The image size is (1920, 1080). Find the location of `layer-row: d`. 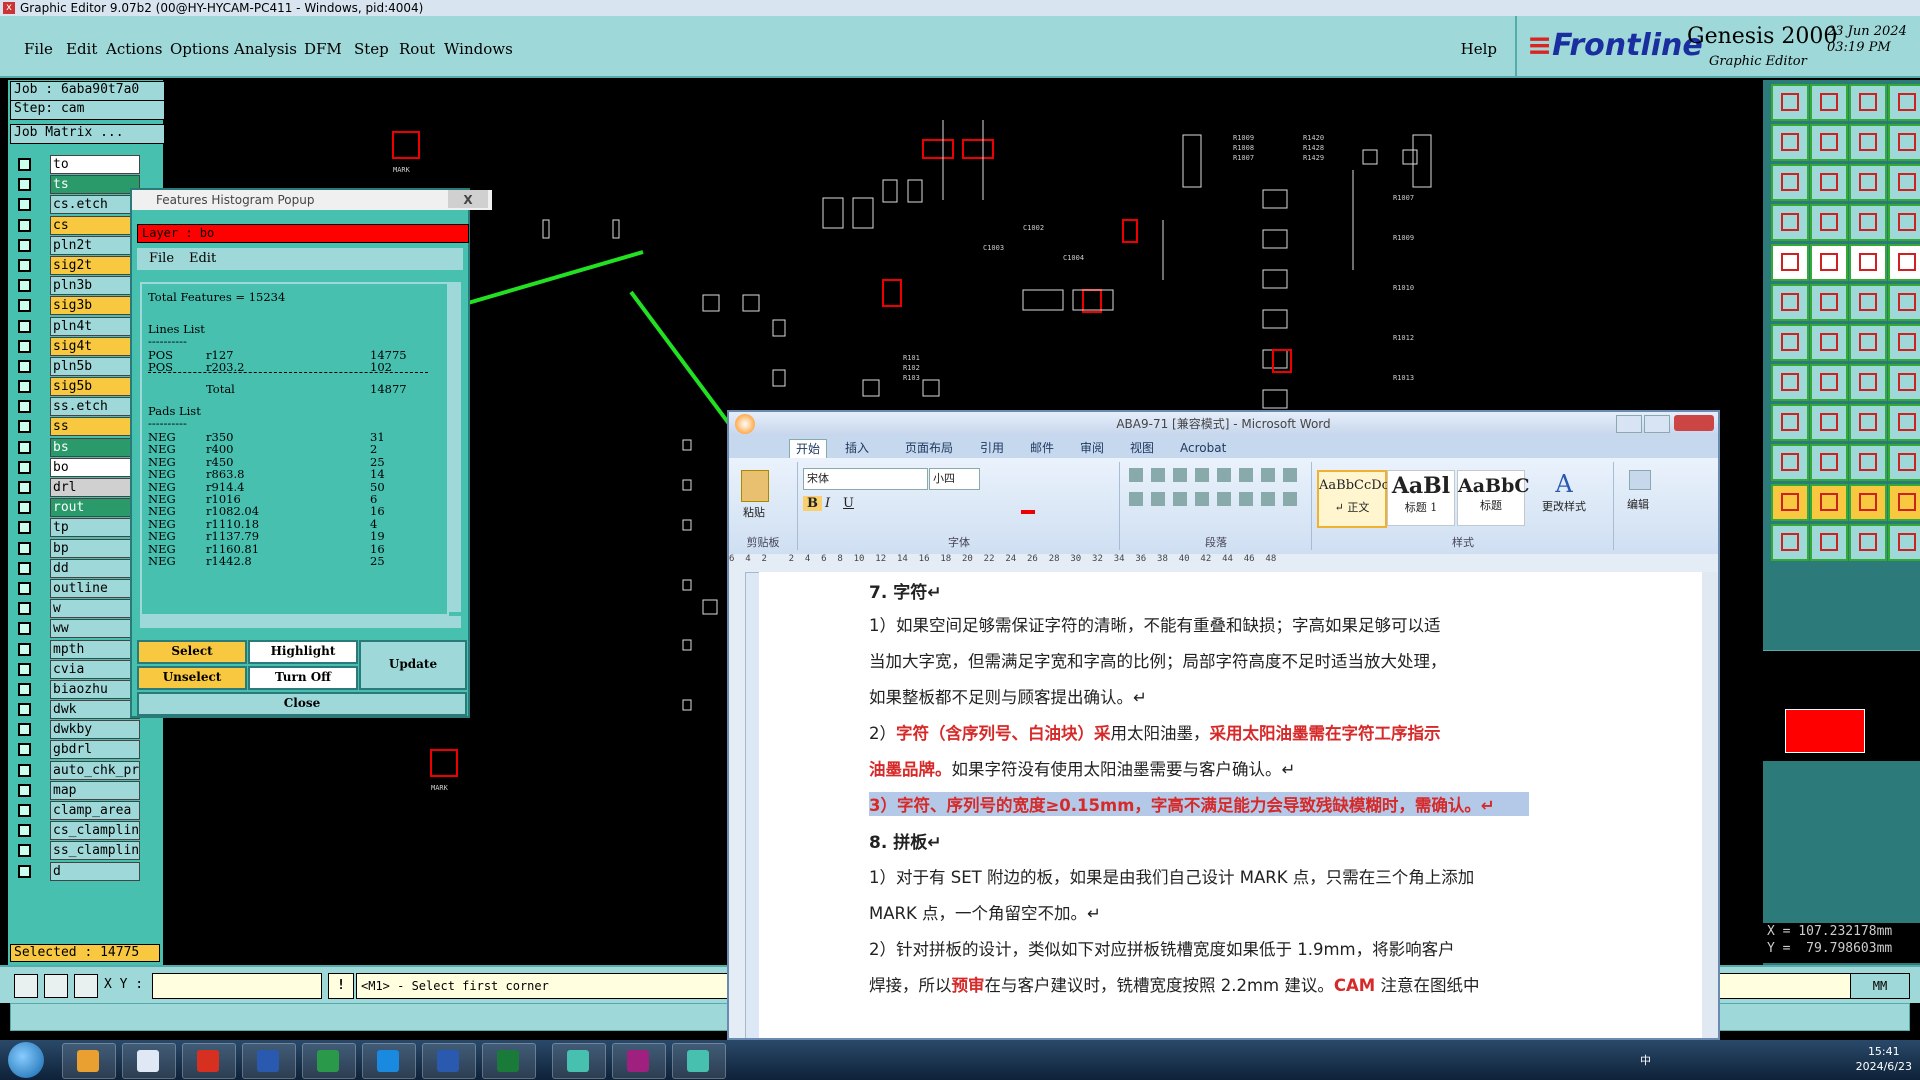

layer-row: d is located at coordinates (76, 871).